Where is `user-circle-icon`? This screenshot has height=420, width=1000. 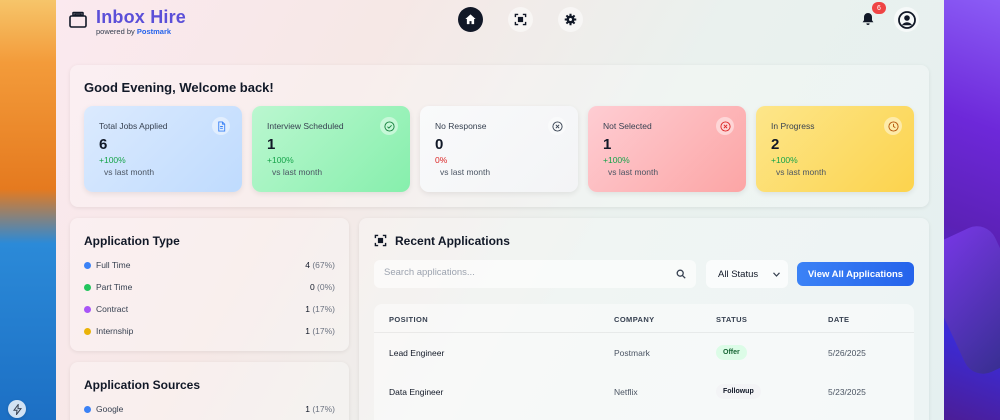
user-circle-icon is located at coordinates (906, 19).